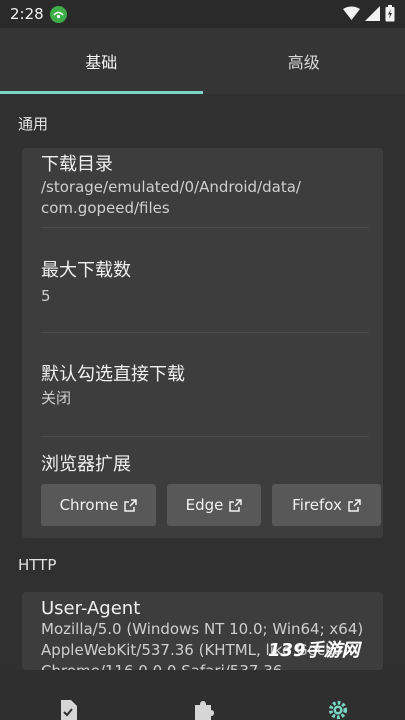 This screenshot has width=405, height=720. I want to click on max-downloads-title: 最大下载数, so click(86, 270).